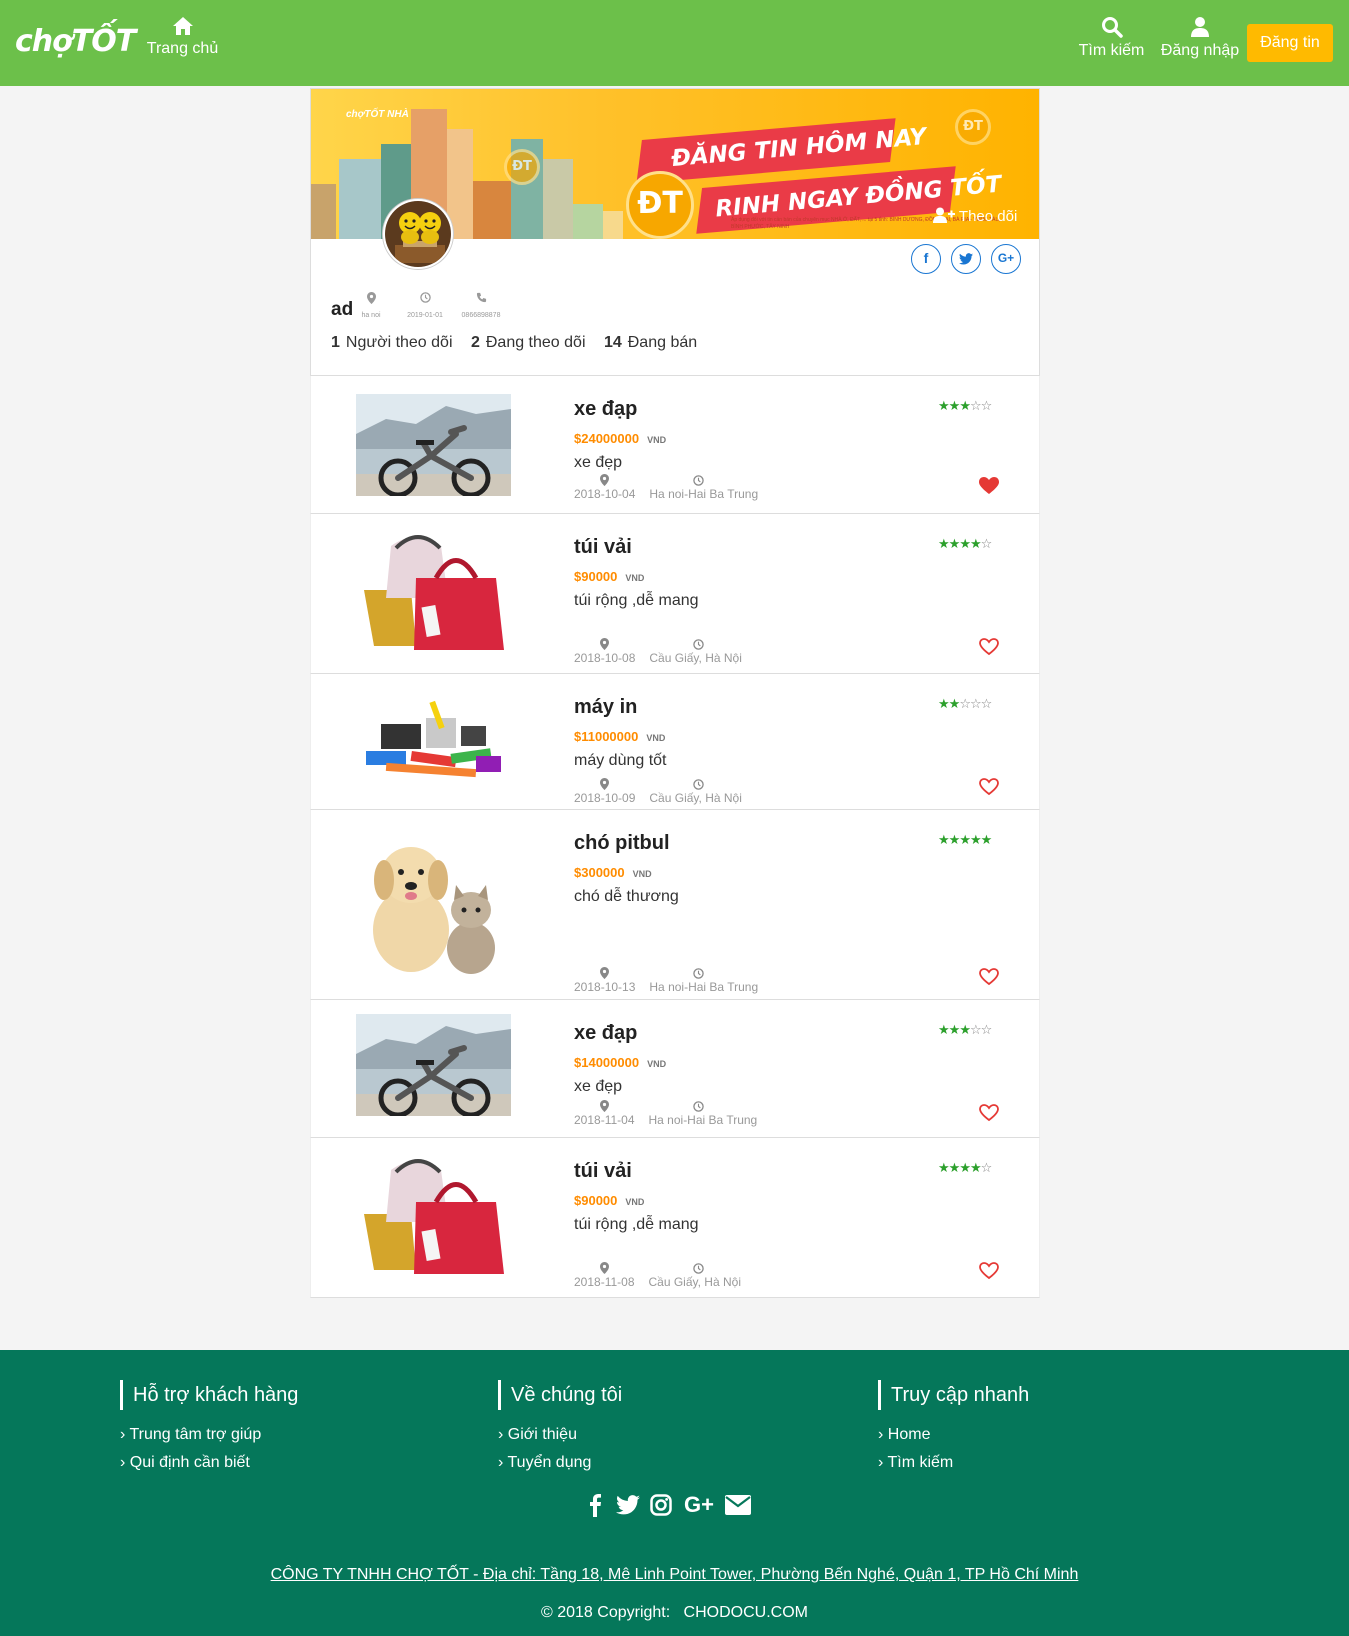 The image size is (1349, 1636). I want to click on nav-login: Đăng nhập, so click(1200, 38).